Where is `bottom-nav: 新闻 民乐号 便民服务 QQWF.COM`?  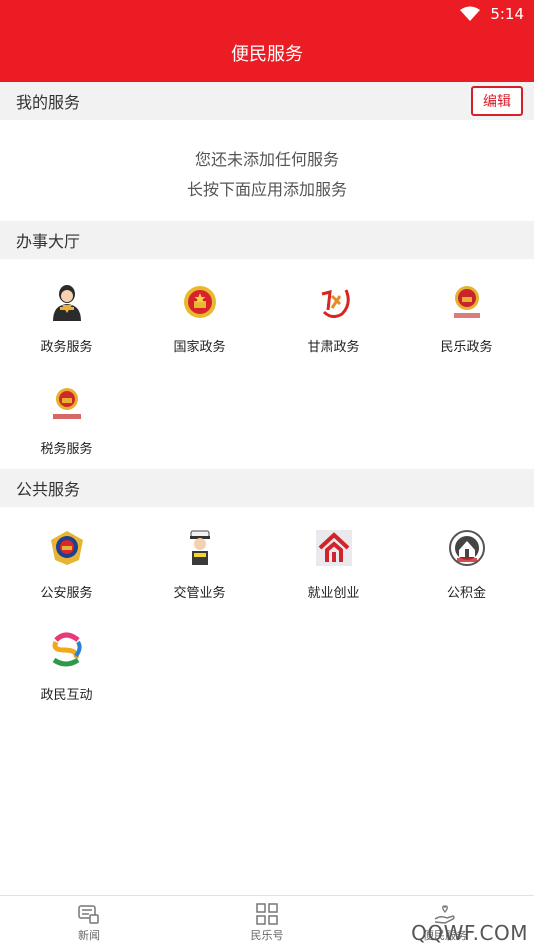 bottom-nav: 新闻 民乐号 便民服务 QQWF.COM is located at coordinates (267, 922).